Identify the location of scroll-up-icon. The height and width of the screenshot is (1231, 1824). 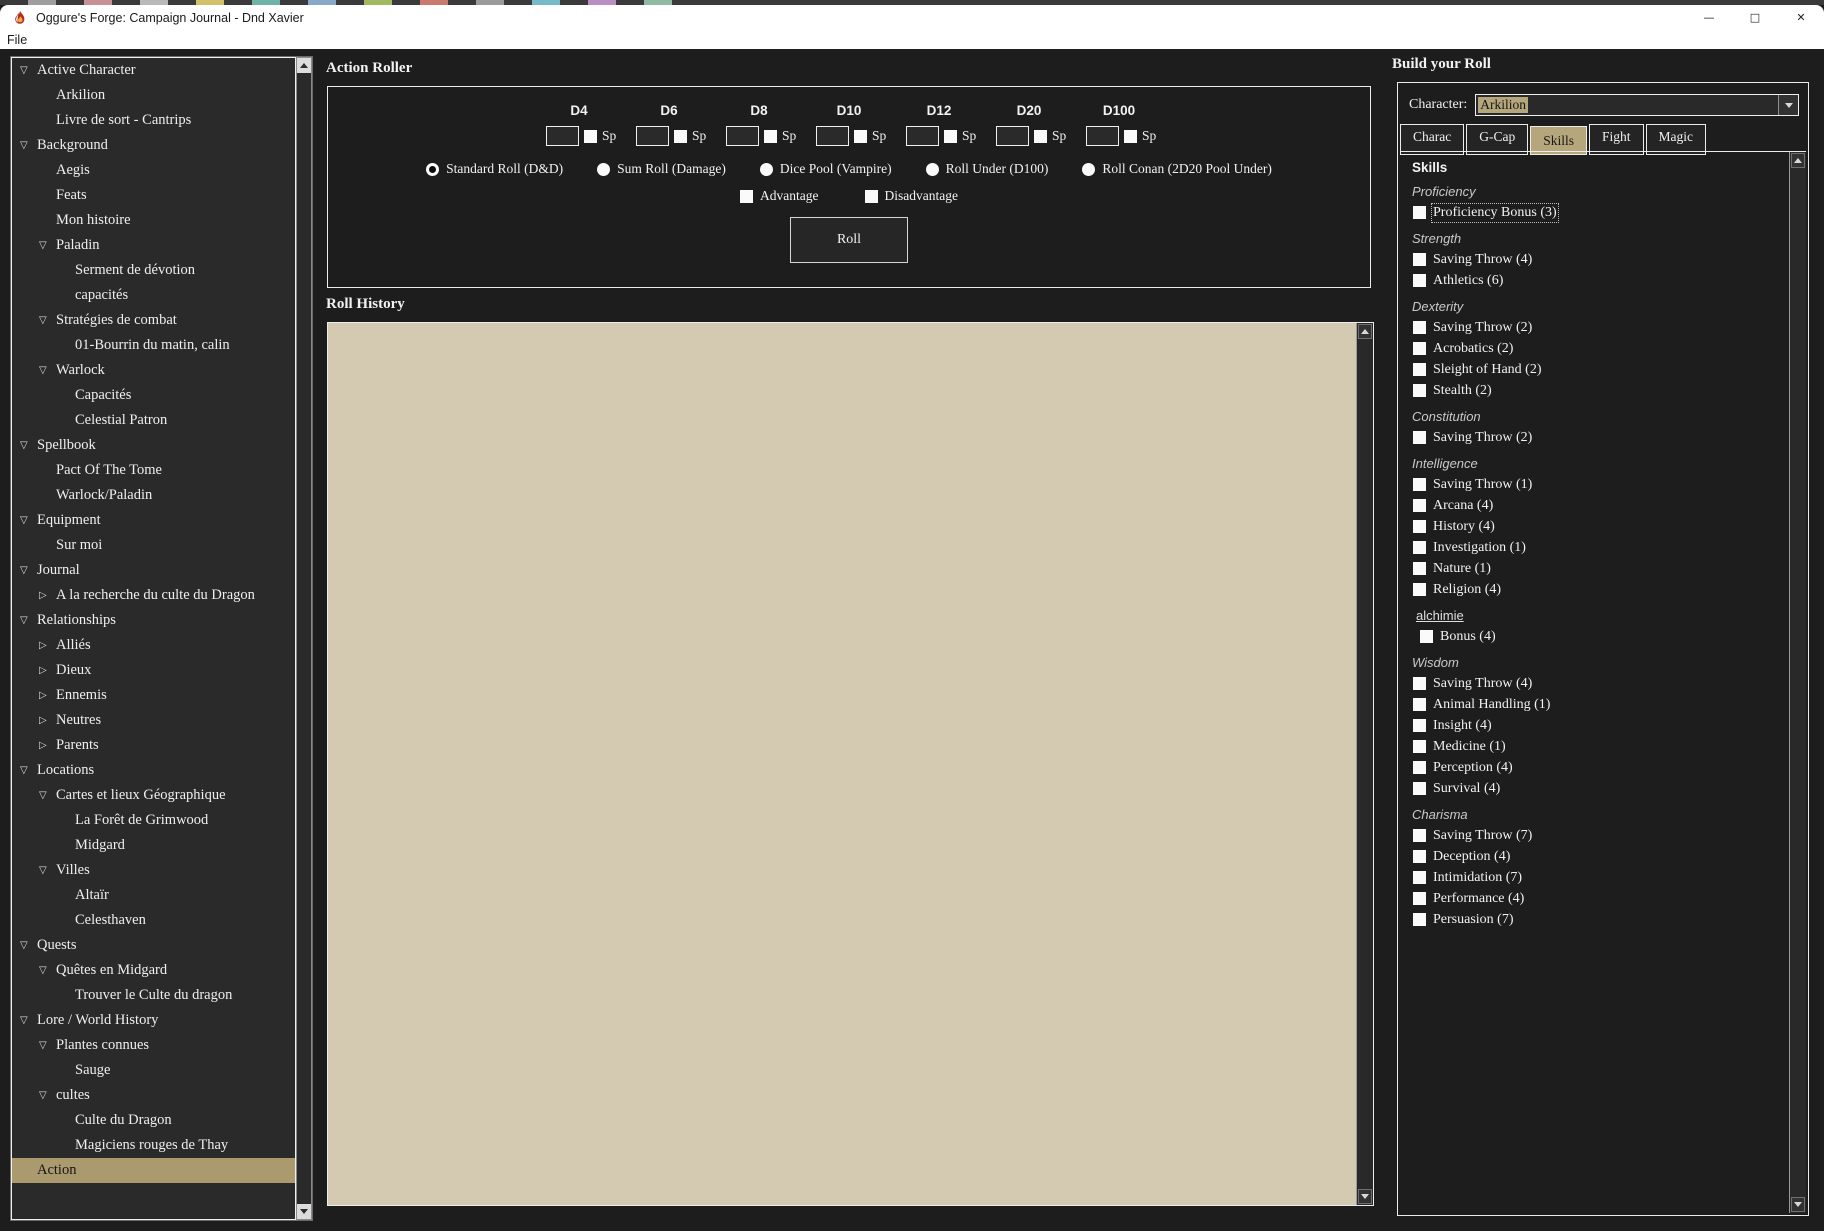
(304, 65).